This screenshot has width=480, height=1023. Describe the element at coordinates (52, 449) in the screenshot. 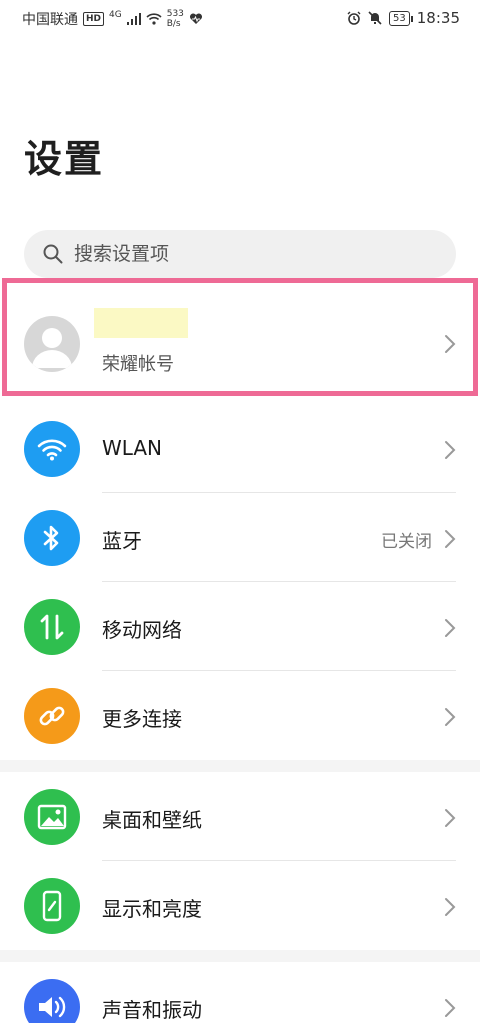

I see `wifi-icon` at that location.